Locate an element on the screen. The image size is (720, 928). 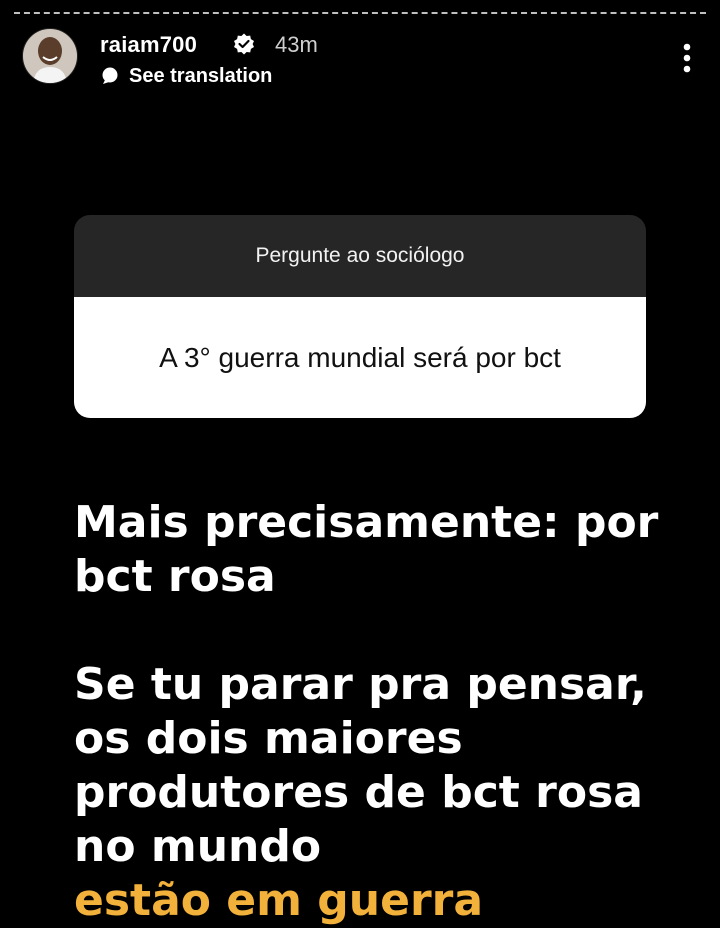
verified-badge-icon is located at coordinates (244, 44).